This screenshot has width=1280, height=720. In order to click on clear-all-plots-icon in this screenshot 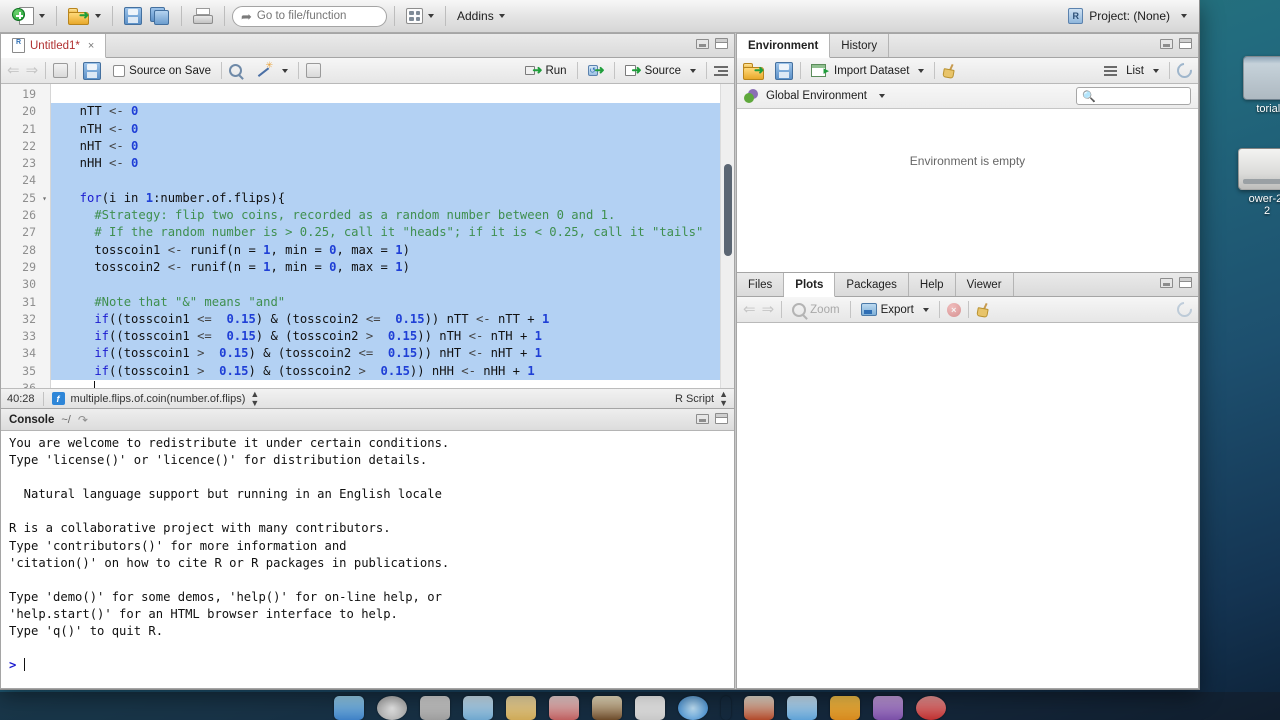, I will do `click(983, 310)`.